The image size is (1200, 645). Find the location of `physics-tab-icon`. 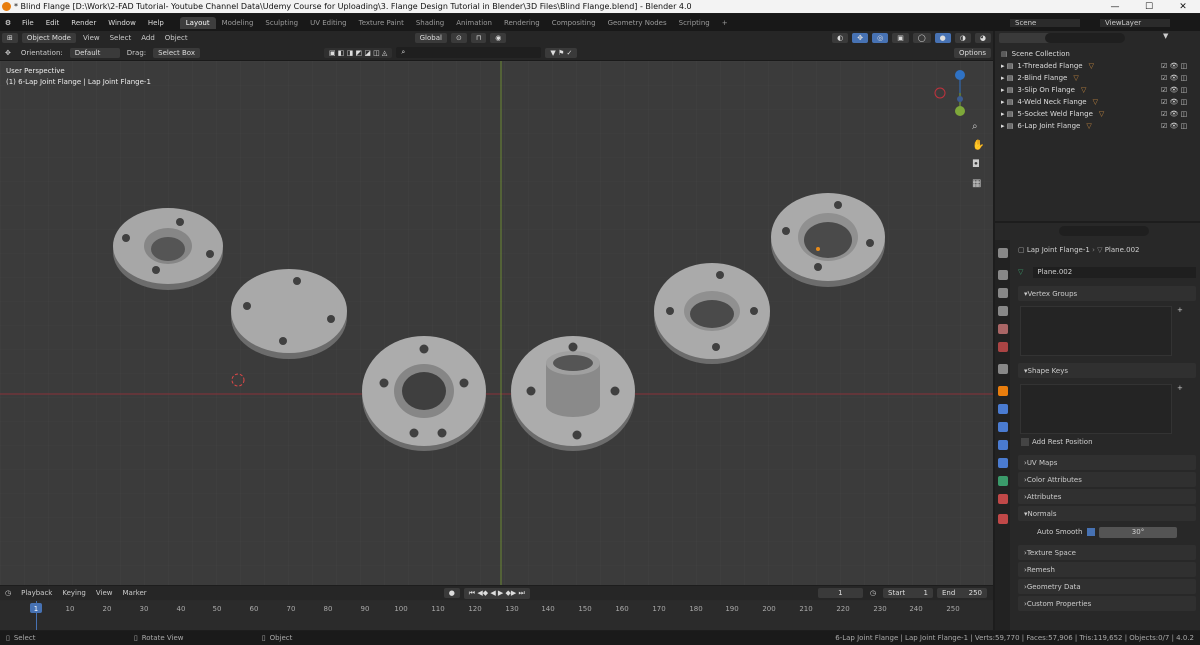

physics-tab-icon is located at coordinates (1003, 445).